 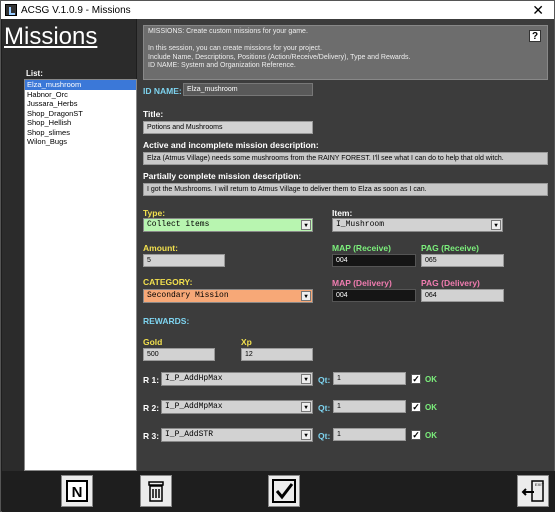 I want to click on amount-label: Amount:, so click(x=160, y=248).